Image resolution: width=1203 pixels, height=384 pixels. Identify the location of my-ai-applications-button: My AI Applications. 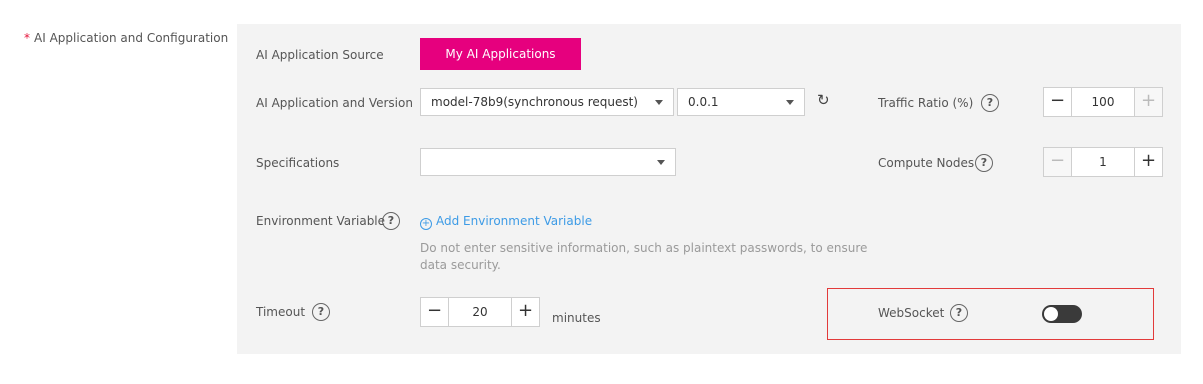
(500, 54).